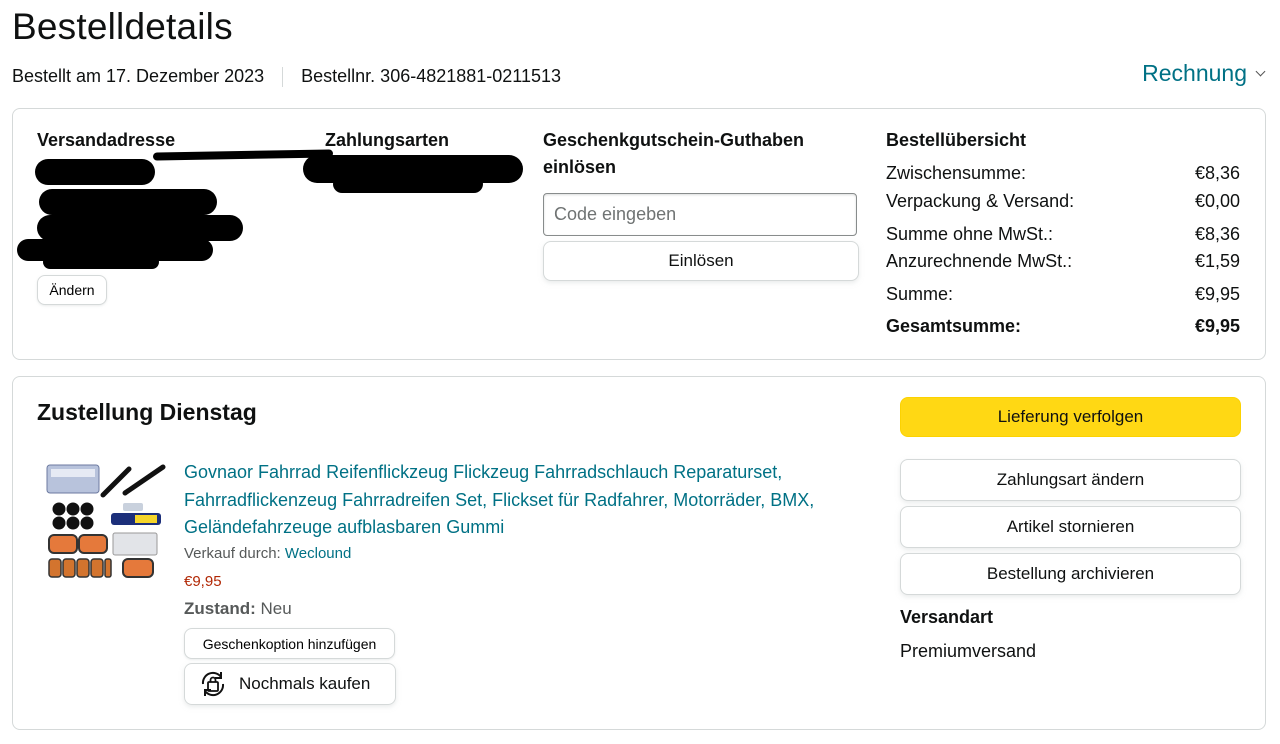  I want to click on chevron-down-icon, so click(1260, 71).